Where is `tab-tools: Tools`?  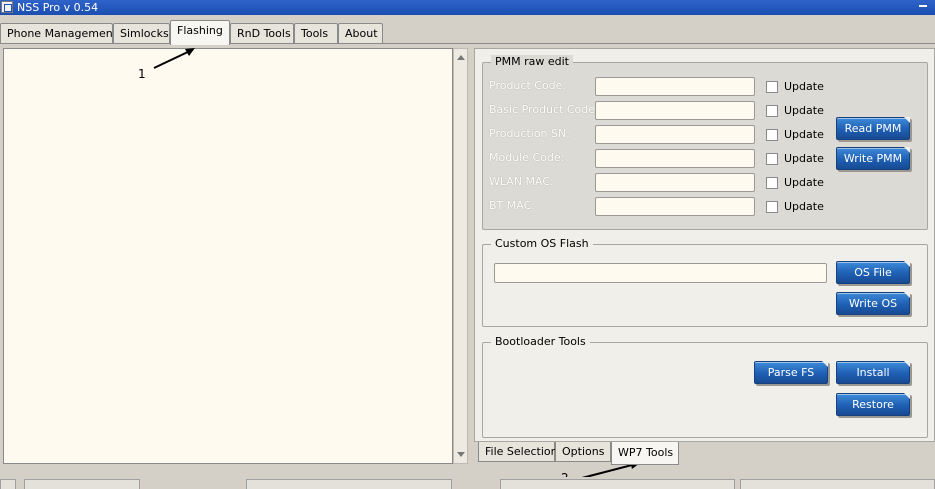
tab-tools: Tools is located at coordinates (316, 33).